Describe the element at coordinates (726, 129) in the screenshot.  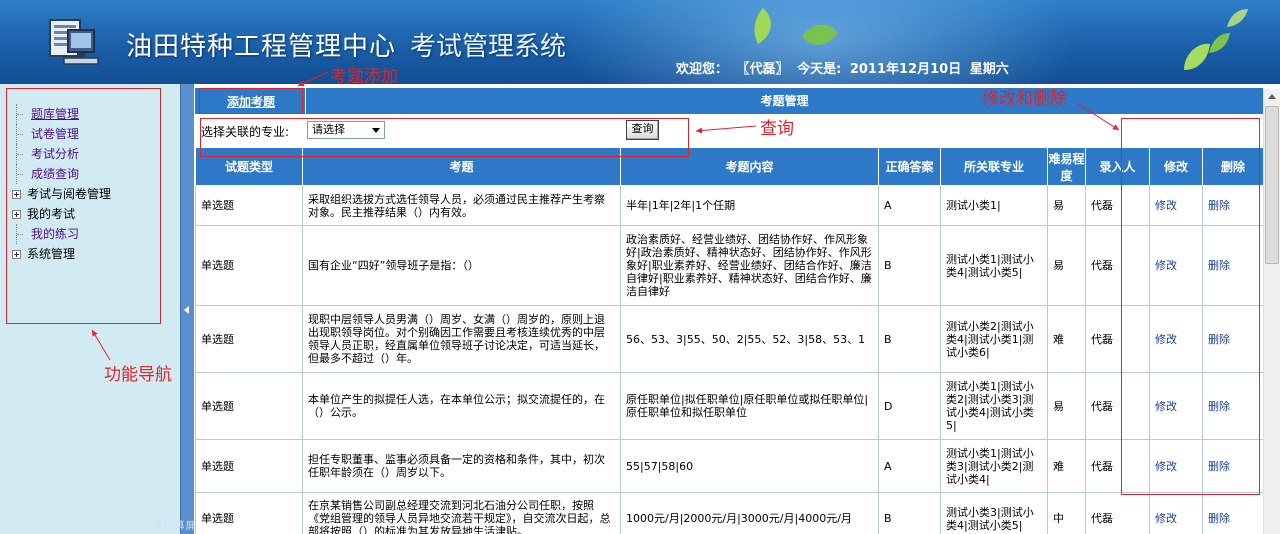
I see `arrow-query` at that location.